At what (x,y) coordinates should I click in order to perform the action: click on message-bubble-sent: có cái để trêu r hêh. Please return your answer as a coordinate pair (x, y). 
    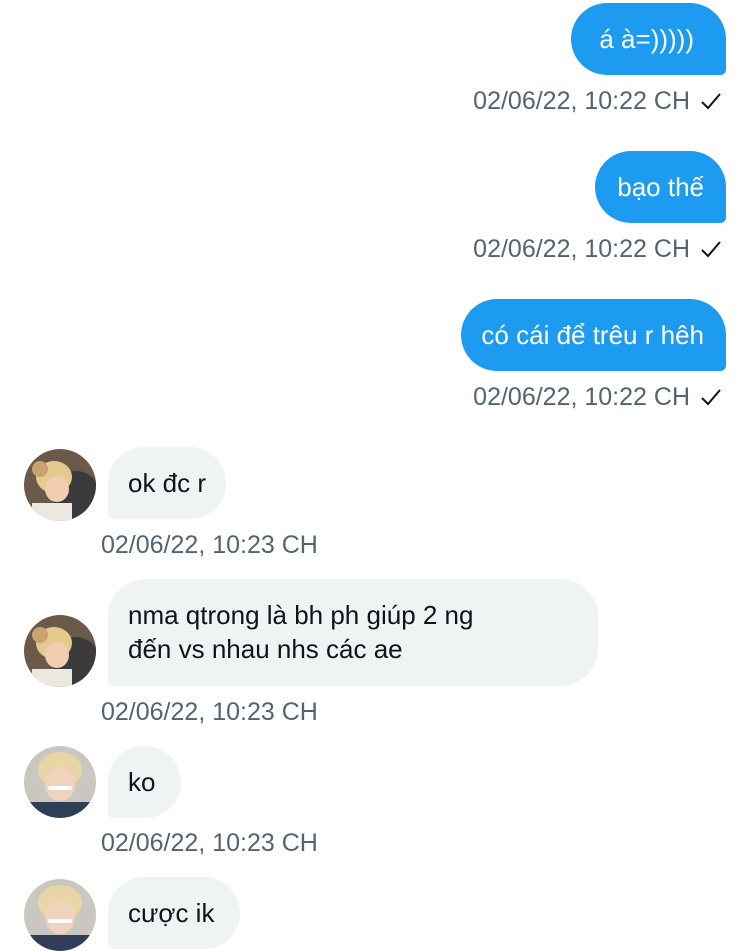
    Looking at the image, I should click on (593, 335).